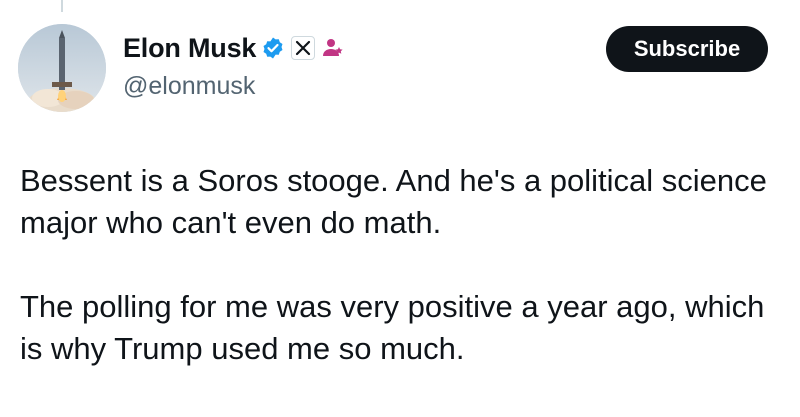 Image resolution: width=800 pixels, height=417 pixels. Describe the element at coordinates (333, 48) in the screenshot. I see `affiliate-person-icon` at that location.